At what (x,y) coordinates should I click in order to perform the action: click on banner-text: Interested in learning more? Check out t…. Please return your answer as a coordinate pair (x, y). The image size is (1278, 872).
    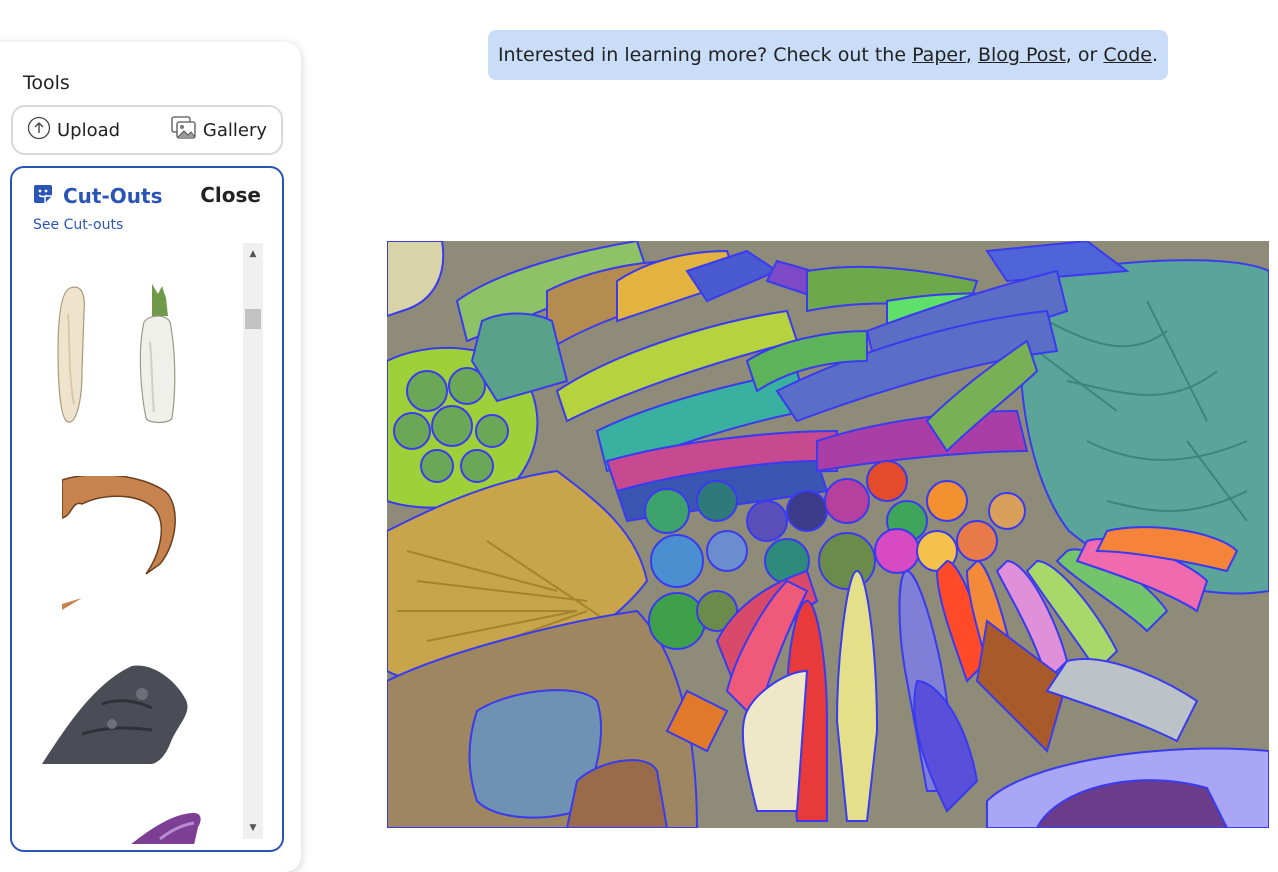
    Looking at the image, I should click on (705, 55).